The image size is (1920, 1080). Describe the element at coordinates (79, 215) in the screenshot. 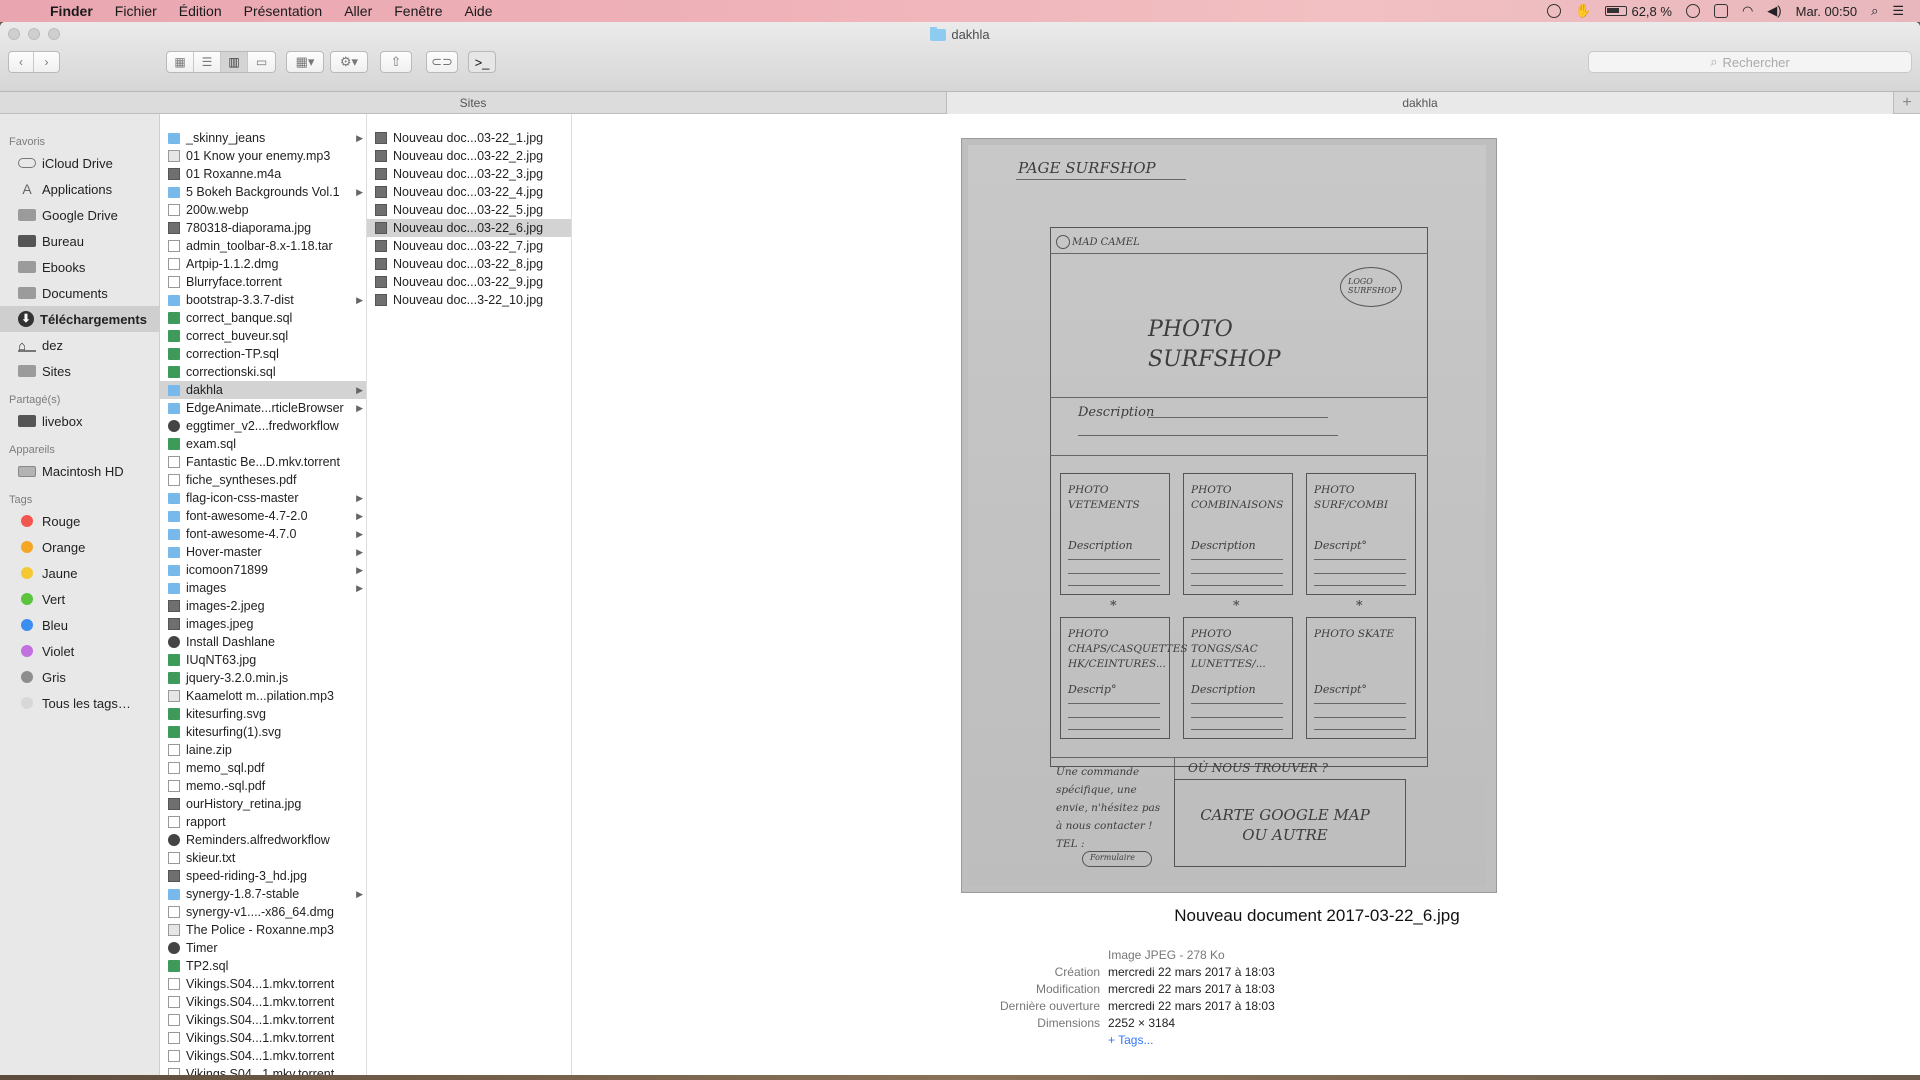

I see `sidebar-item-google-drive: Google Drive` at that location.